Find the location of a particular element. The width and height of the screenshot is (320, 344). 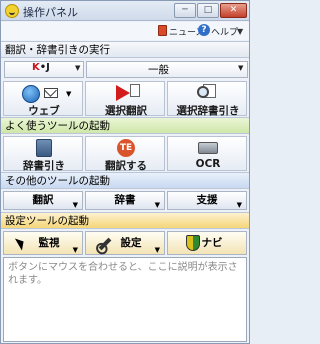

dictionary-menu-label: 辞書 is located at coordinates (125, 200).